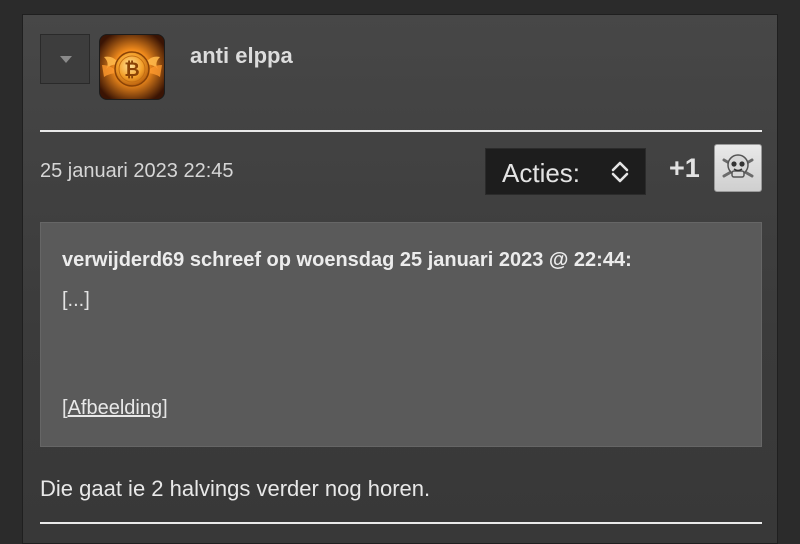 This screenshot has height=544, width=800. Describe the element at coordinates (401, 131) in the screenshot. I see `header-divider` at that location.